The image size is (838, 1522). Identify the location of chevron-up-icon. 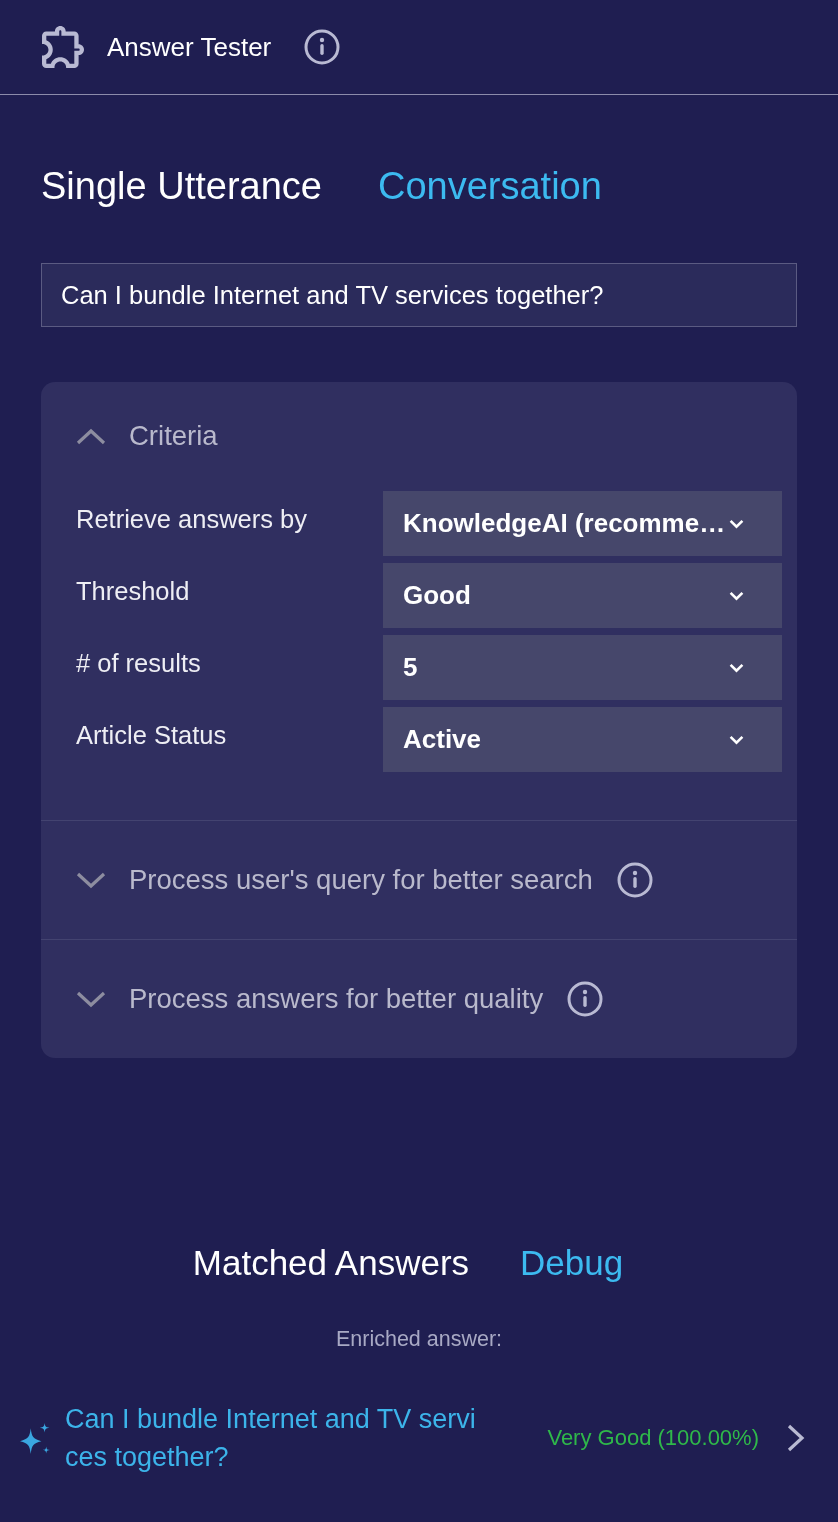
(91, 436).